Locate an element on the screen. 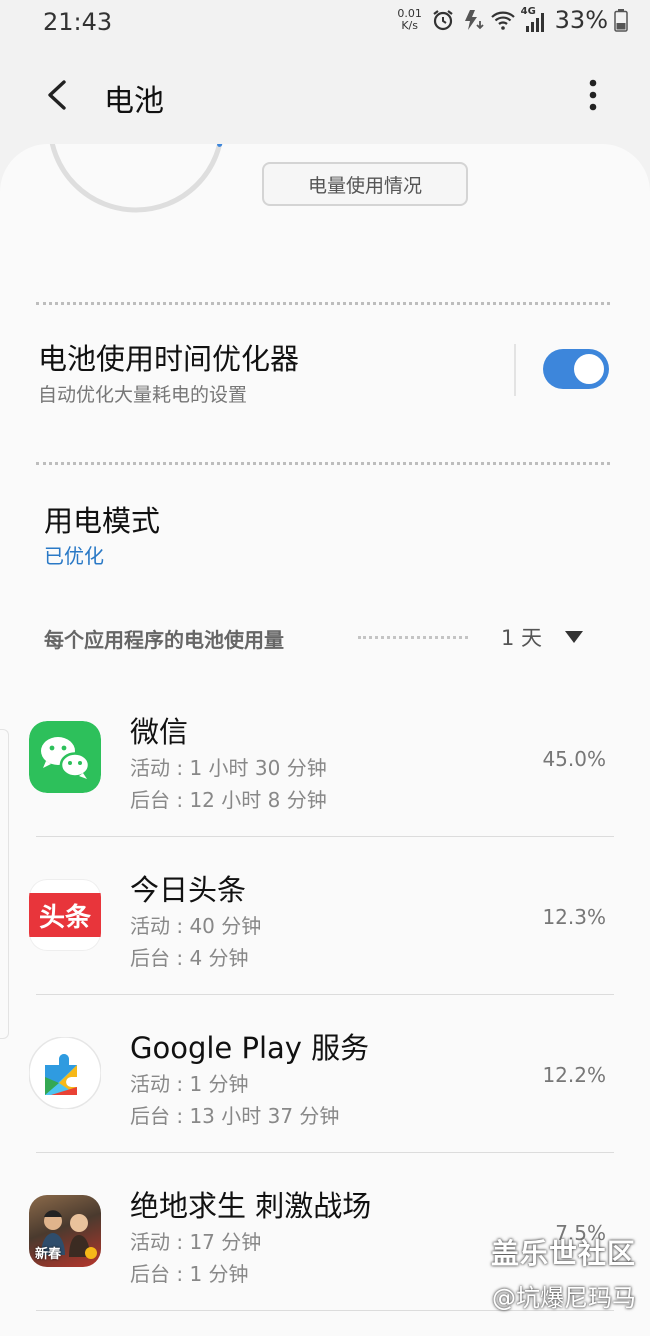 This screenshot has width=650, height=1336. data-saver-icon is located at coordinates (474, 20).